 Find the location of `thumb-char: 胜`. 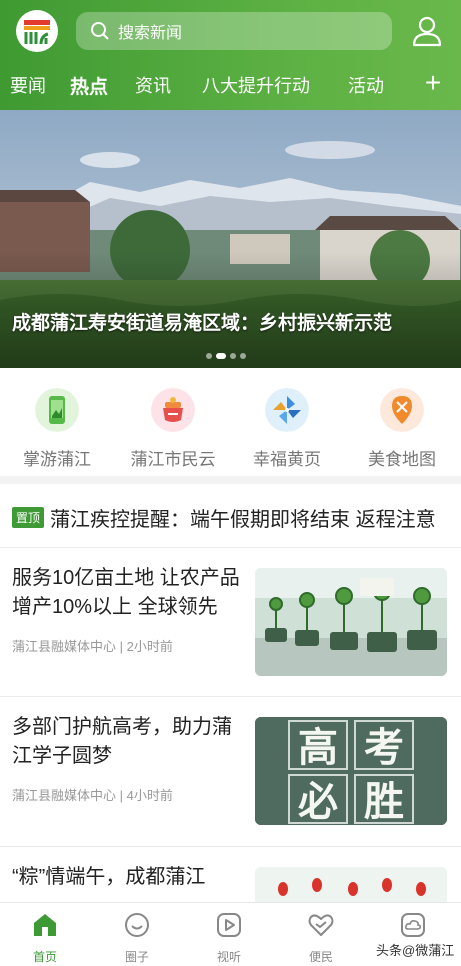

thumb-char: 胜 is located at coordinates (384, 801).